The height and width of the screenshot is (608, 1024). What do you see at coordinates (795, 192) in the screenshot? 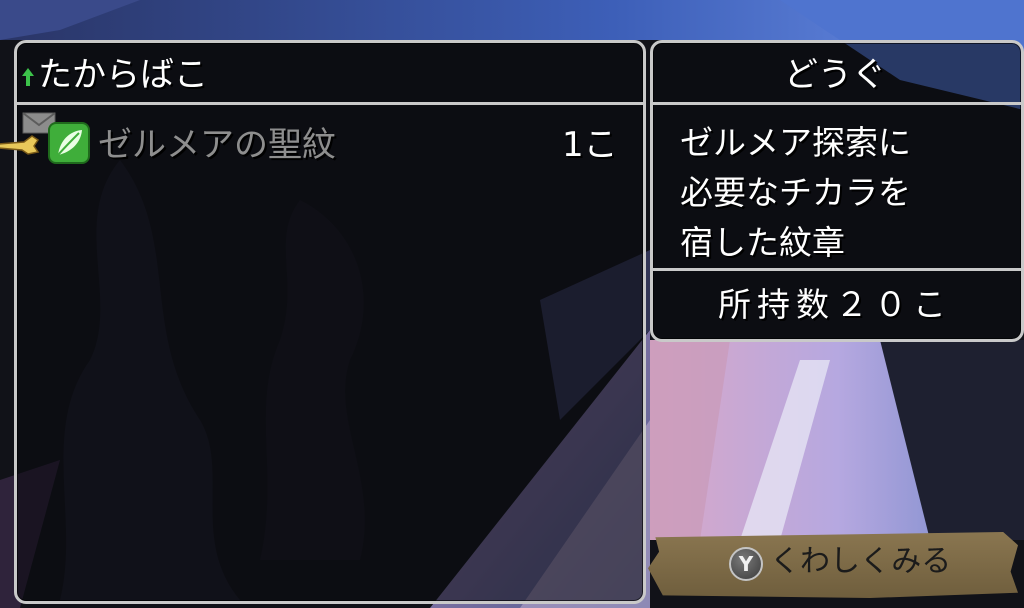
I see `item-description-line-2: 必要なチカラを` at bounding box center [795, 192].